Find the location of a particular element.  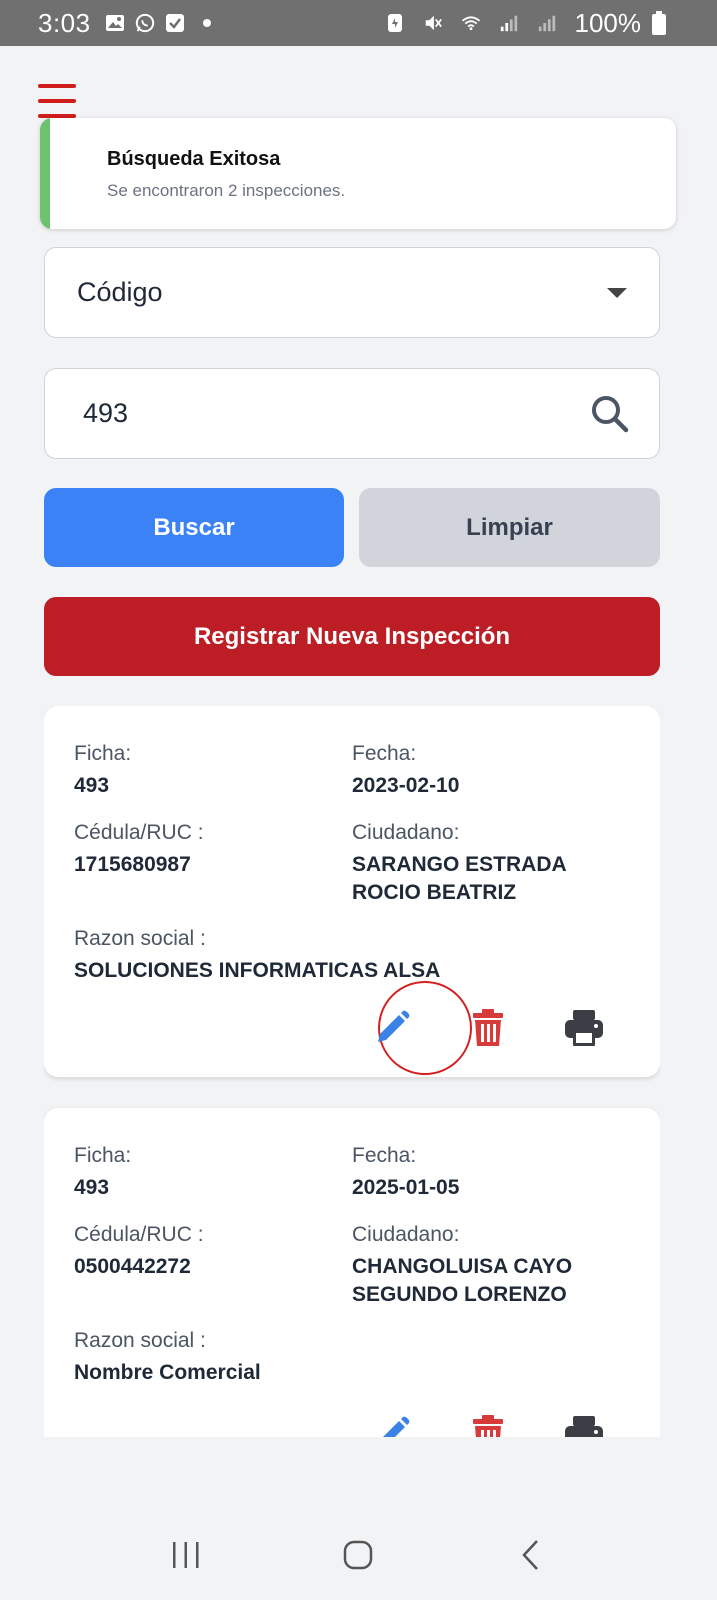

gallery-icon is located at coordinates (115, 23).